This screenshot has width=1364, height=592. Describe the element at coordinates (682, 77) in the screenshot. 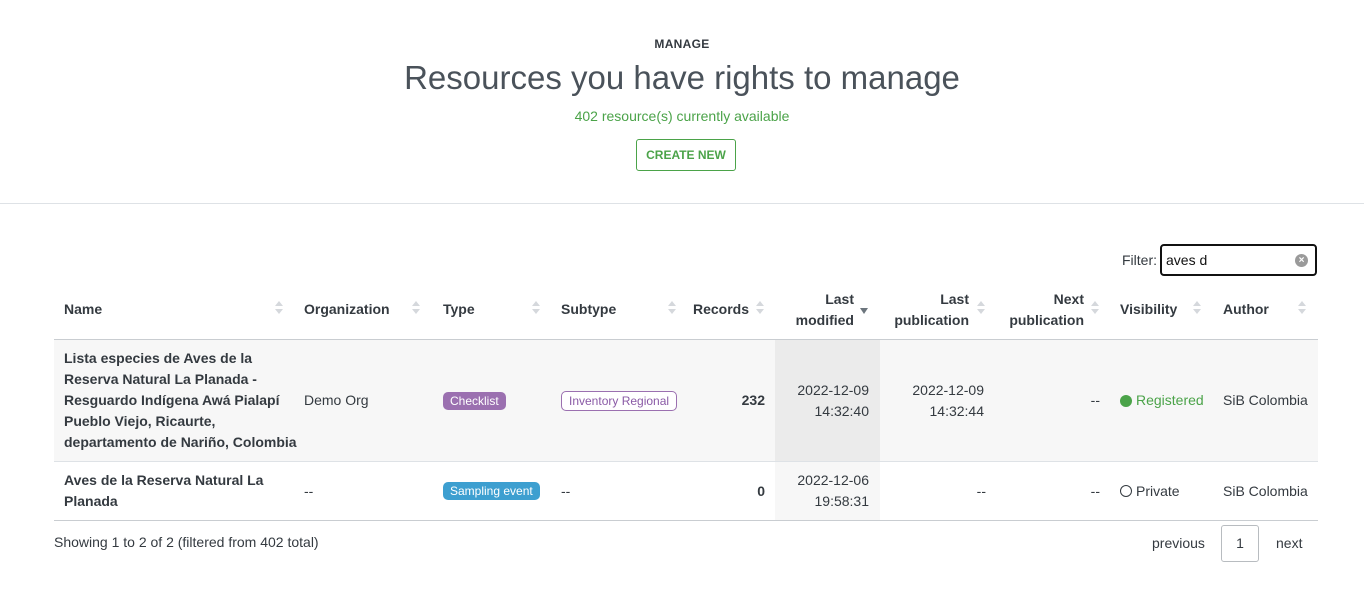

I see `page-title: Resources you have rights to manage` at that location.